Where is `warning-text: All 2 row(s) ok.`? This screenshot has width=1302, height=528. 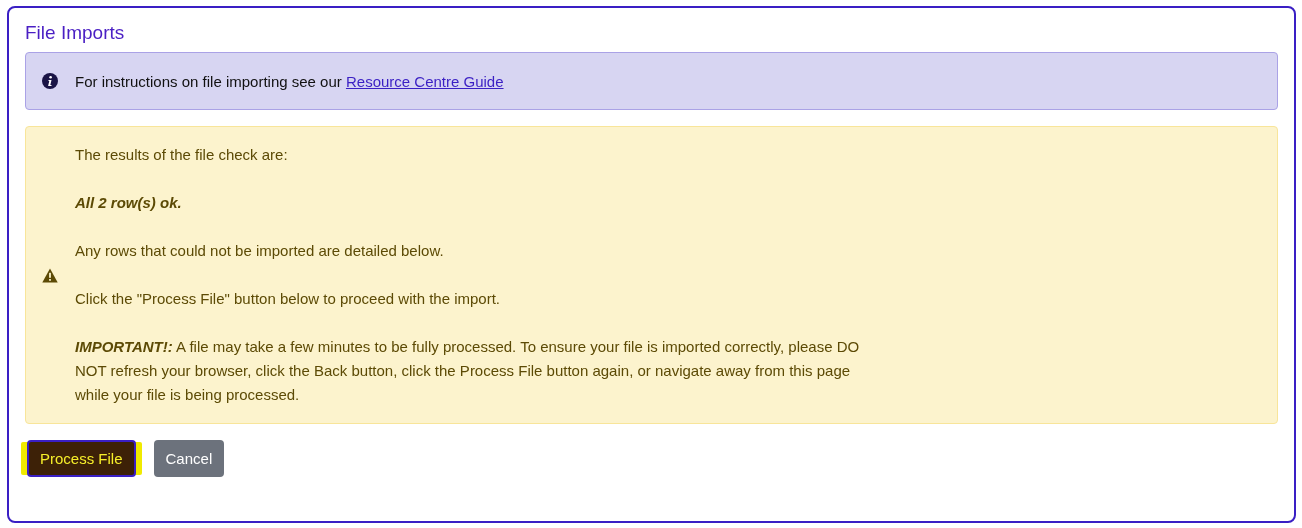 warning-text: All 2 row(s) ok. is located at coordinates (129, 203).